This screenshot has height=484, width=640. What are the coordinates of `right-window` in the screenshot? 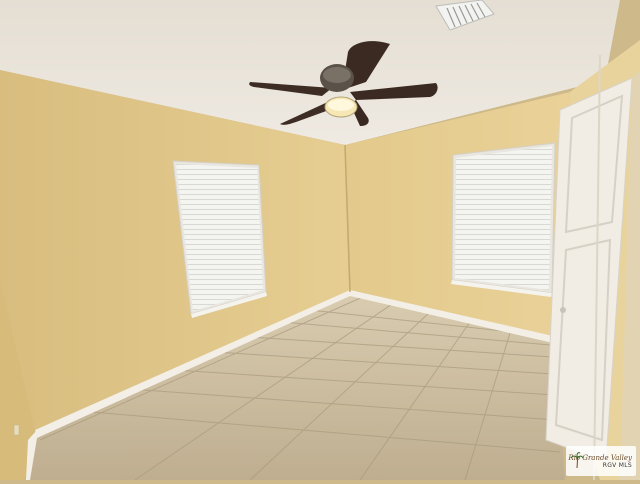 It's located at (503, 219).